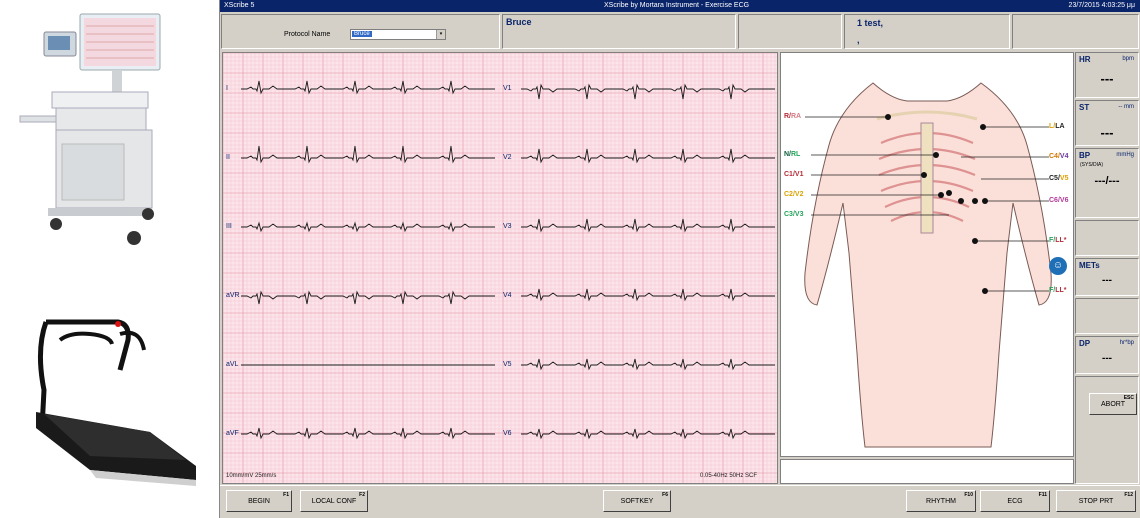 This screenshot has width=1140, height=518. Describe the element at coordinates (794, 214) in the screenshot. I see `electrode-label-v3: C3/V3` at that location.